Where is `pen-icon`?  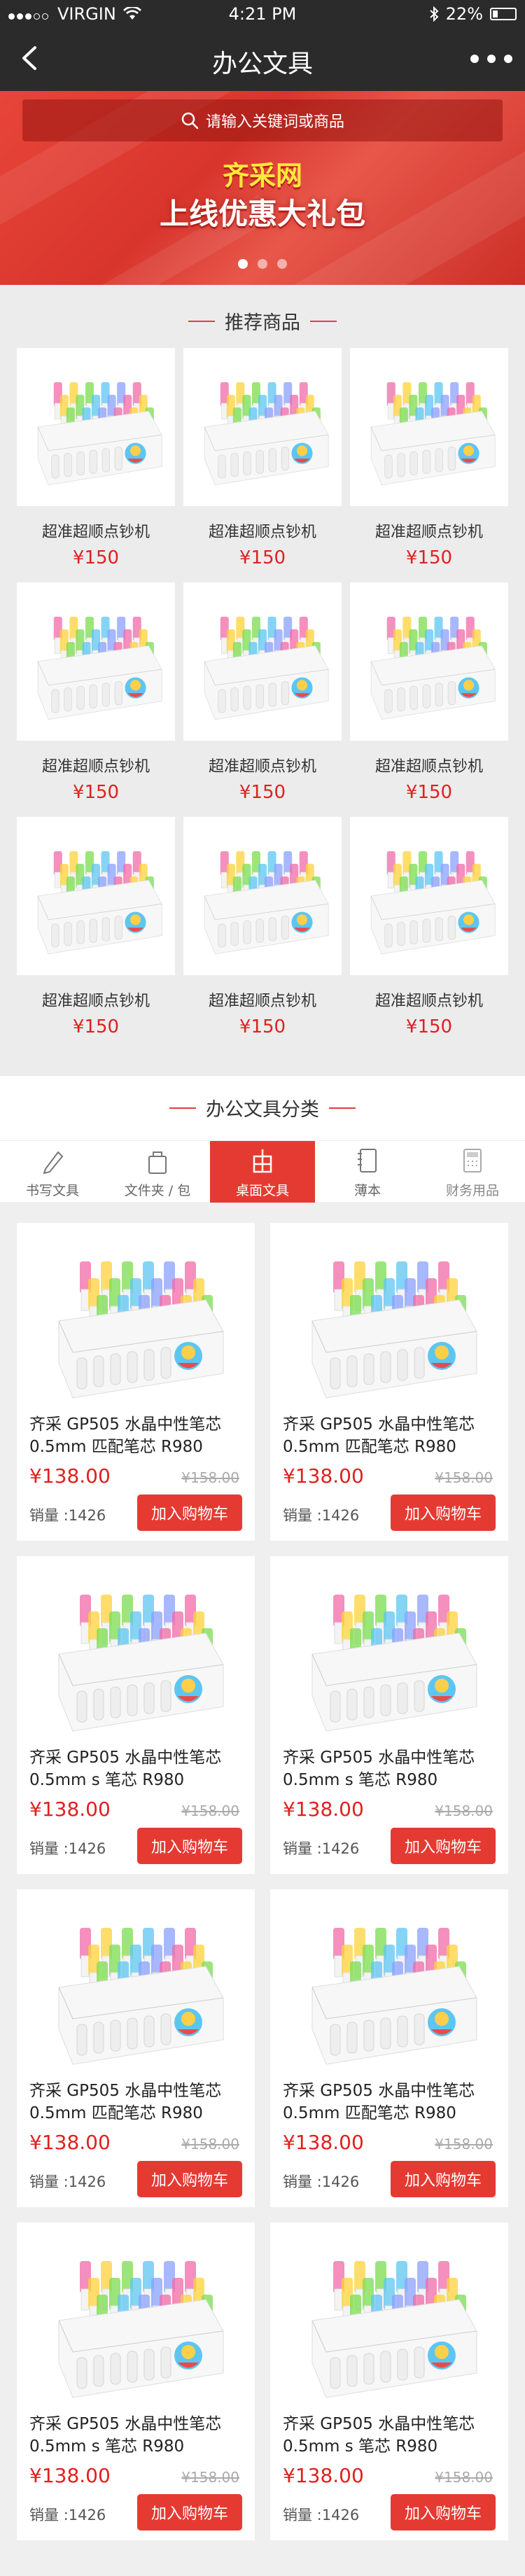 pen-icon is located at coordinates (53, 1163).